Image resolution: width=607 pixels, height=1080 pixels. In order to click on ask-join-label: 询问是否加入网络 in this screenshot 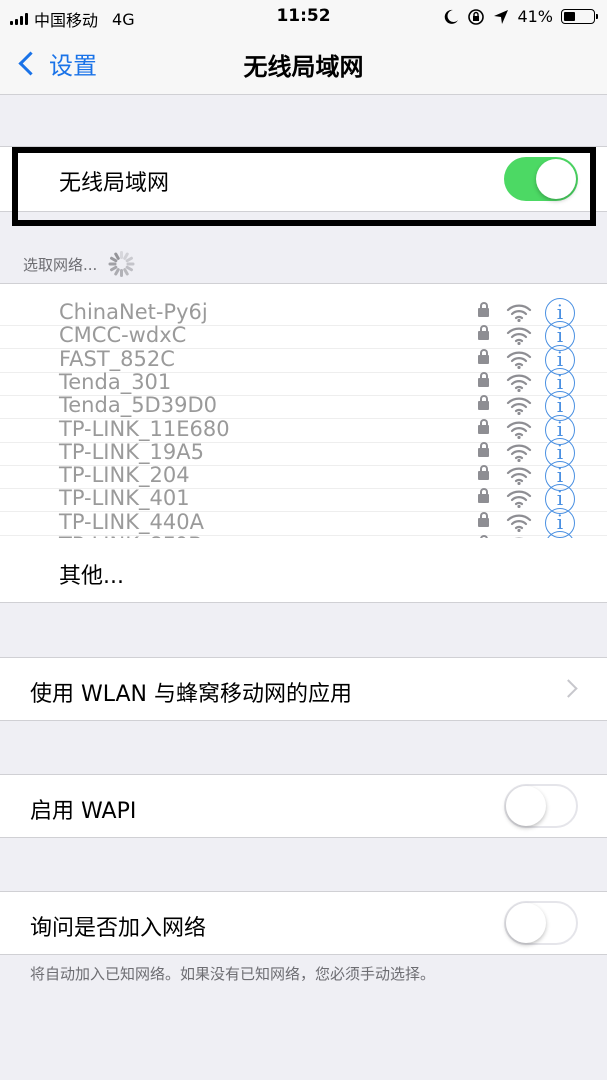, I will do `click(118, 928)`.